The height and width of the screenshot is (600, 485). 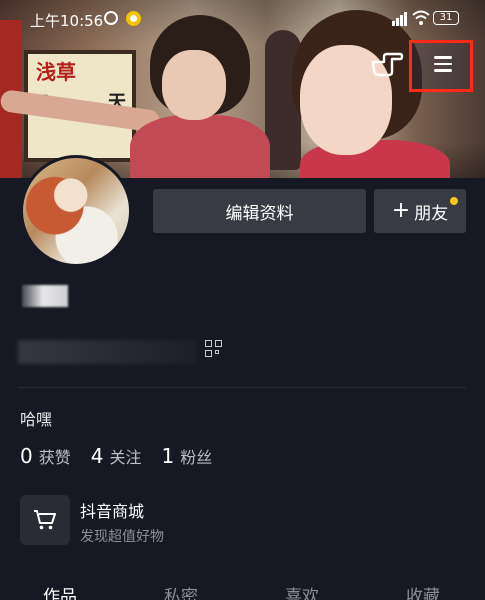 What do you see at coordinates (242, 387) in the screenshot?
I see `divider` at bounding box center [242, 387].